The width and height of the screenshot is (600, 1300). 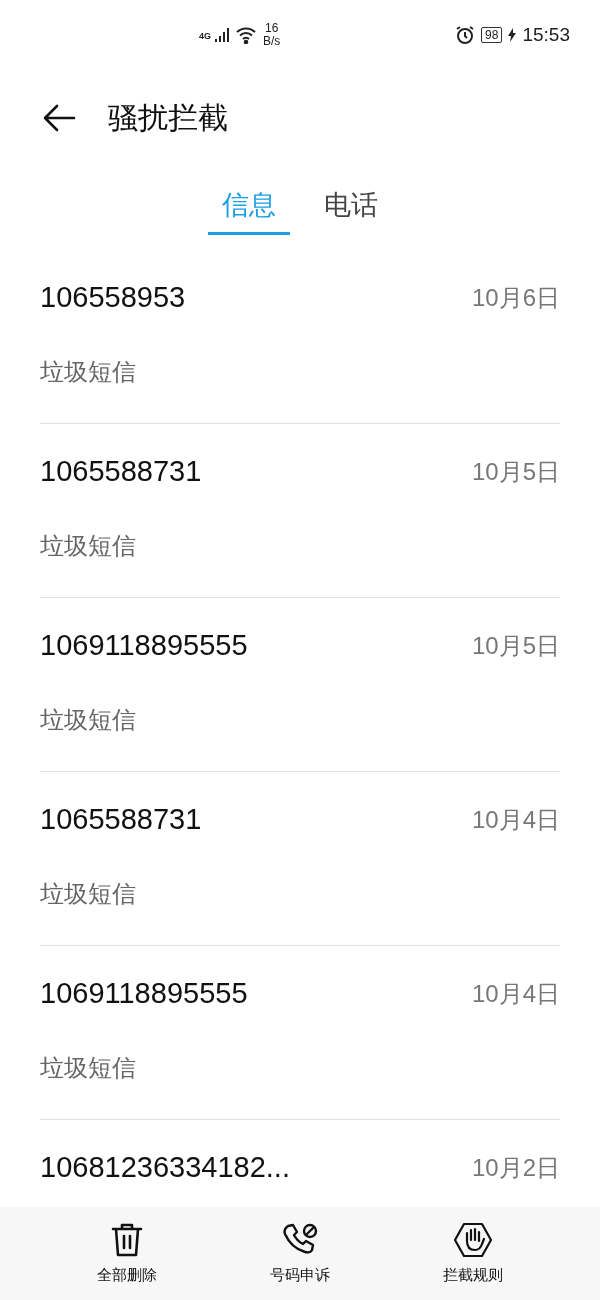 I want to click on signal-icon, so click(x=223, y=35).